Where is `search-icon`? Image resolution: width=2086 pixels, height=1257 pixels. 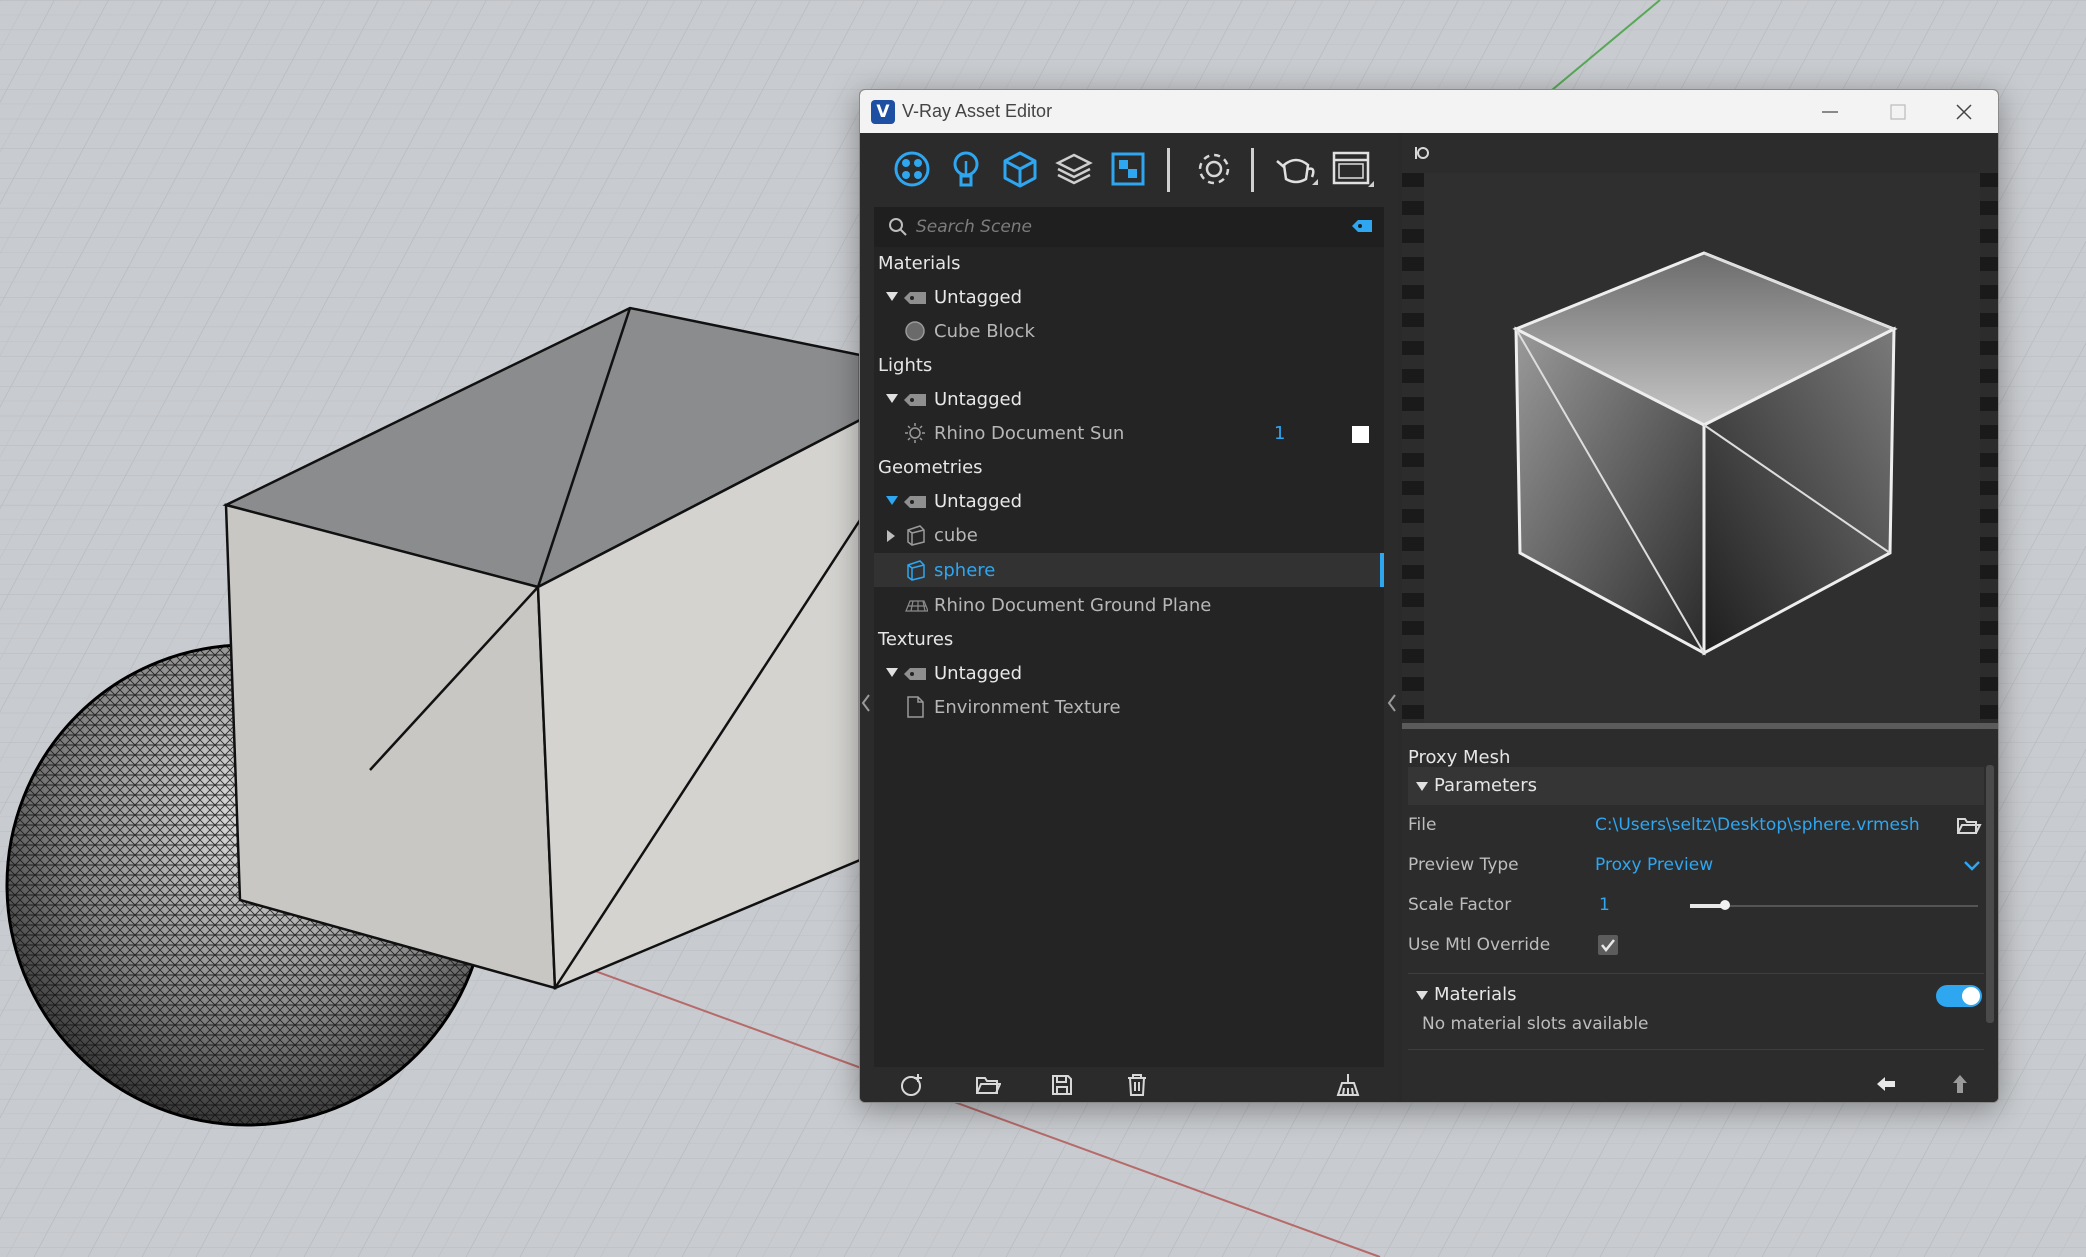 search-icon is located at coordinates (898, 227).